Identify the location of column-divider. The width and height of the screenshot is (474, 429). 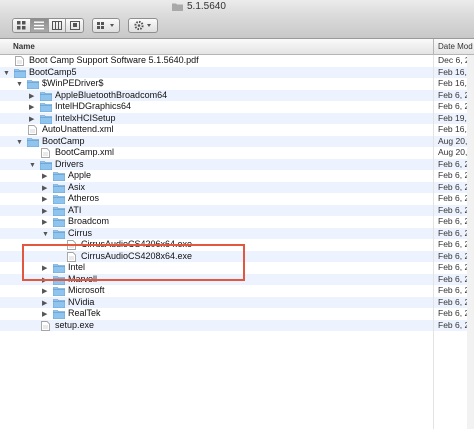
(433, 46).